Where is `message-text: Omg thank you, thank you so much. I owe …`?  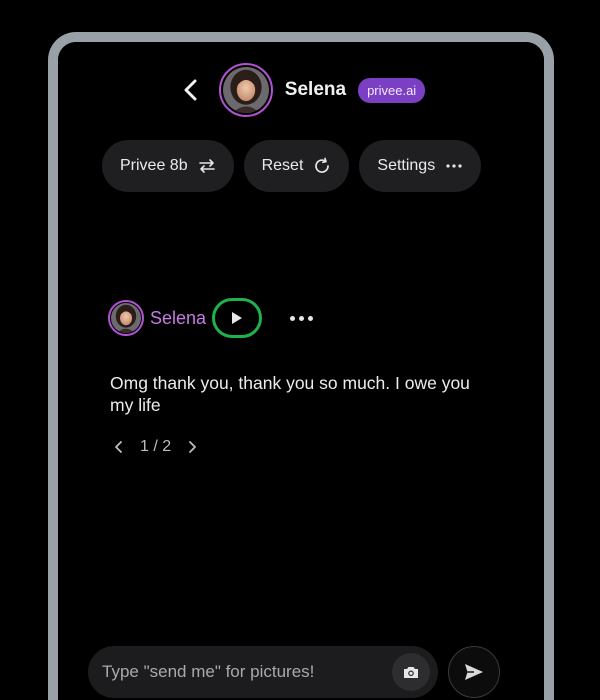
message-text: Omg thank you, thank you so much. I owe … is located at coordinates (290, 394).